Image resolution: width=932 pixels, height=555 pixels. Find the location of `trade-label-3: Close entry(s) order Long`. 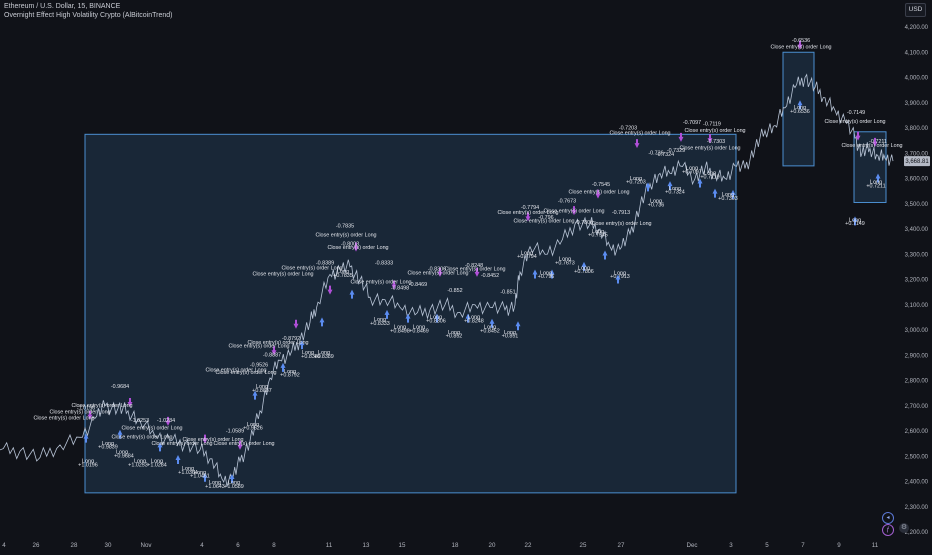

trade-label-3: Close entry(s) order Long is located at coordinates (79, 412).